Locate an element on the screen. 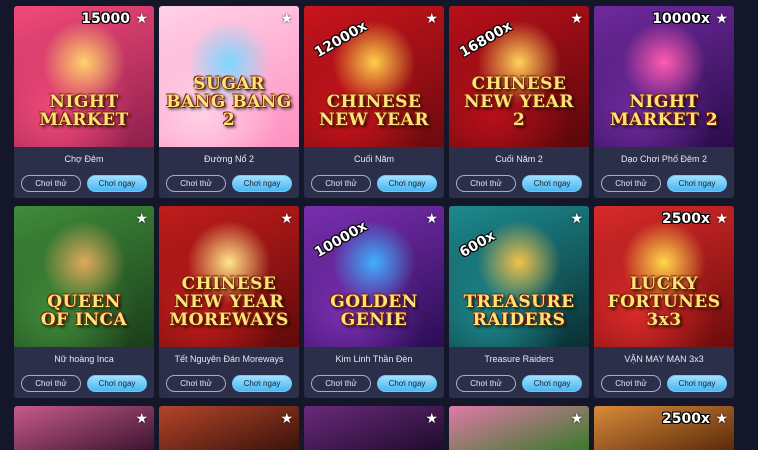 This screenshot has width=758, height=450. game-thumbnail: 16800x CHINESE NEW YEAR 2 ★ is located at coordinates (519, 76).